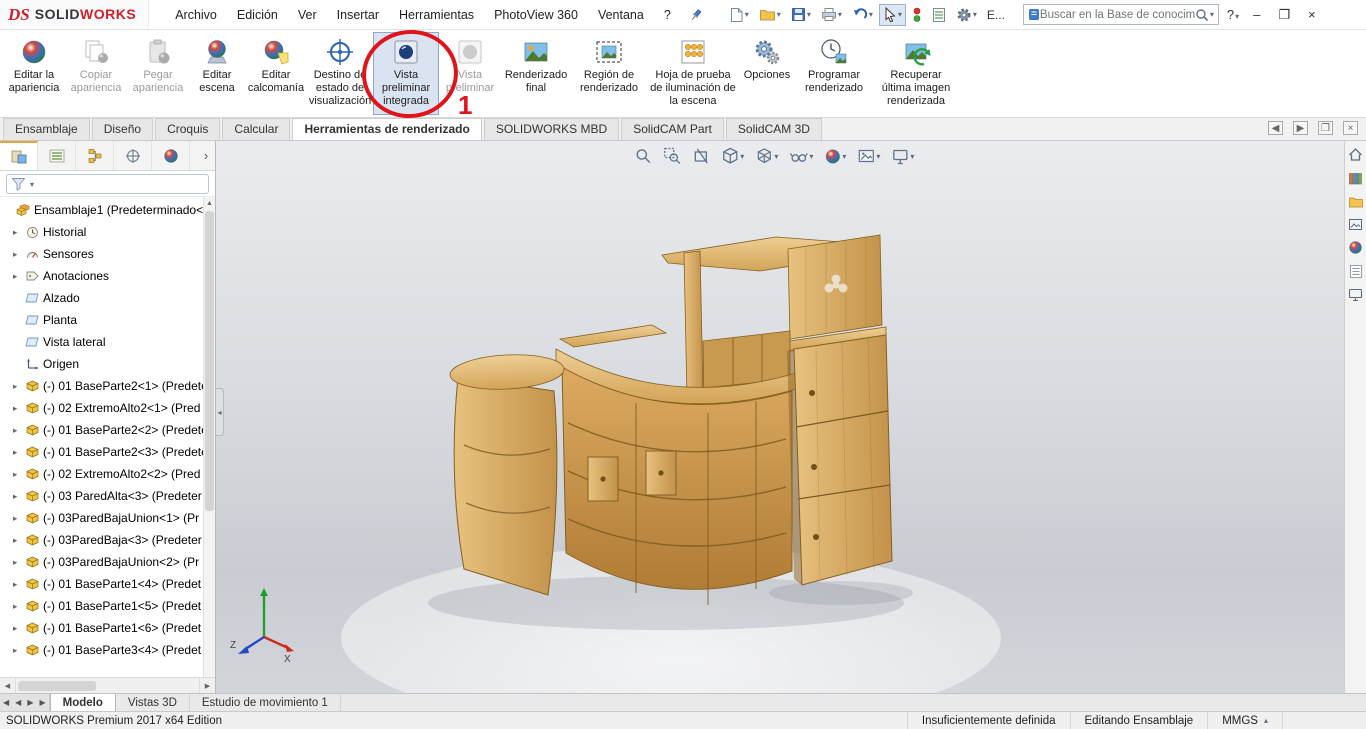  Describe the element at coordinates (939, 15) in the screenshot. I see `spreadsheet-icon` at that location.